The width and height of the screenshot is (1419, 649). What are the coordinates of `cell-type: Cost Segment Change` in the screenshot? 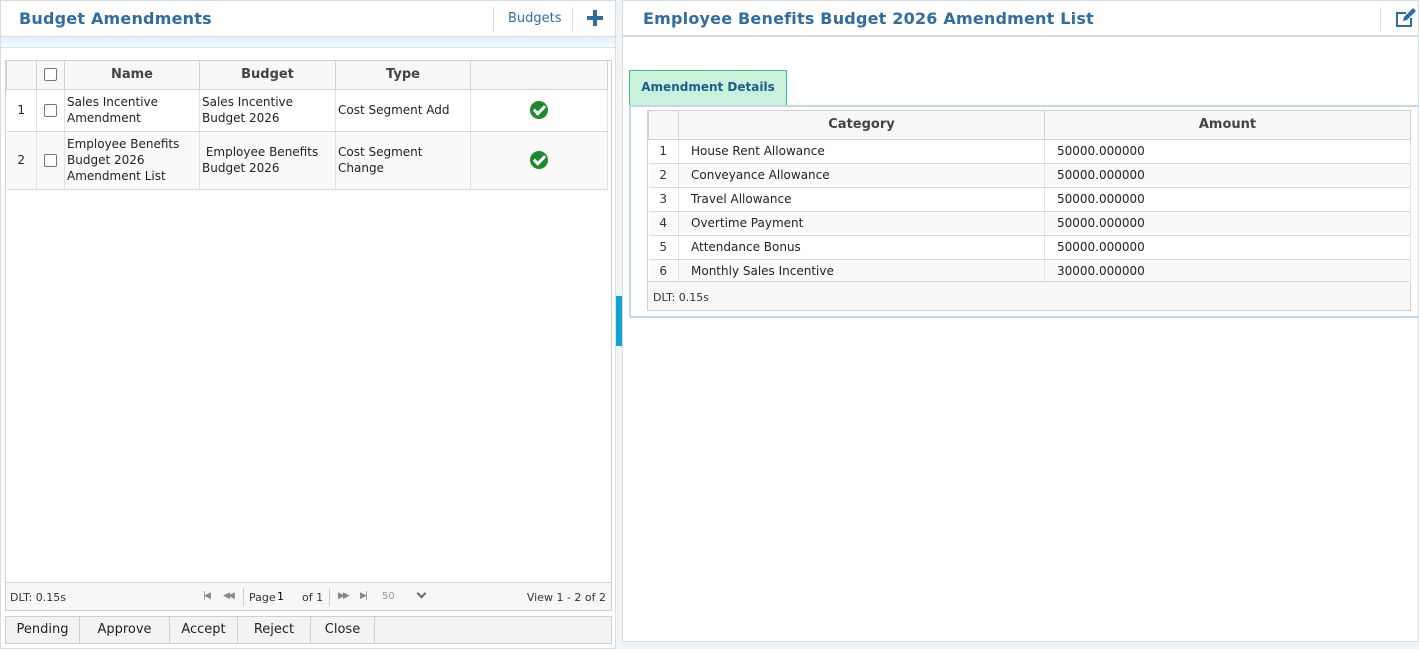 It's located at (403, 160).